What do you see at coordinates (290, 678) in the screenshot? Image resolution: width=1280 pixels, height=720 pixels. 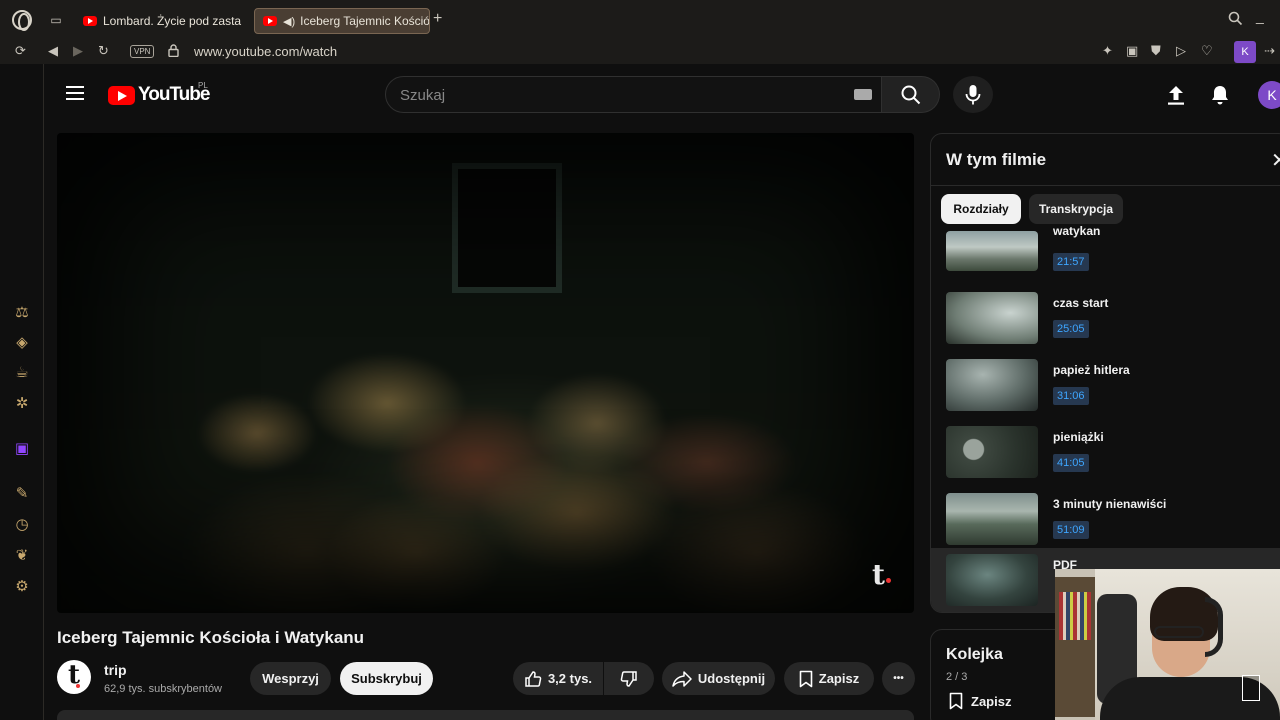 I see `support-button: Wesprzyj` at bounding box center [290, 678].